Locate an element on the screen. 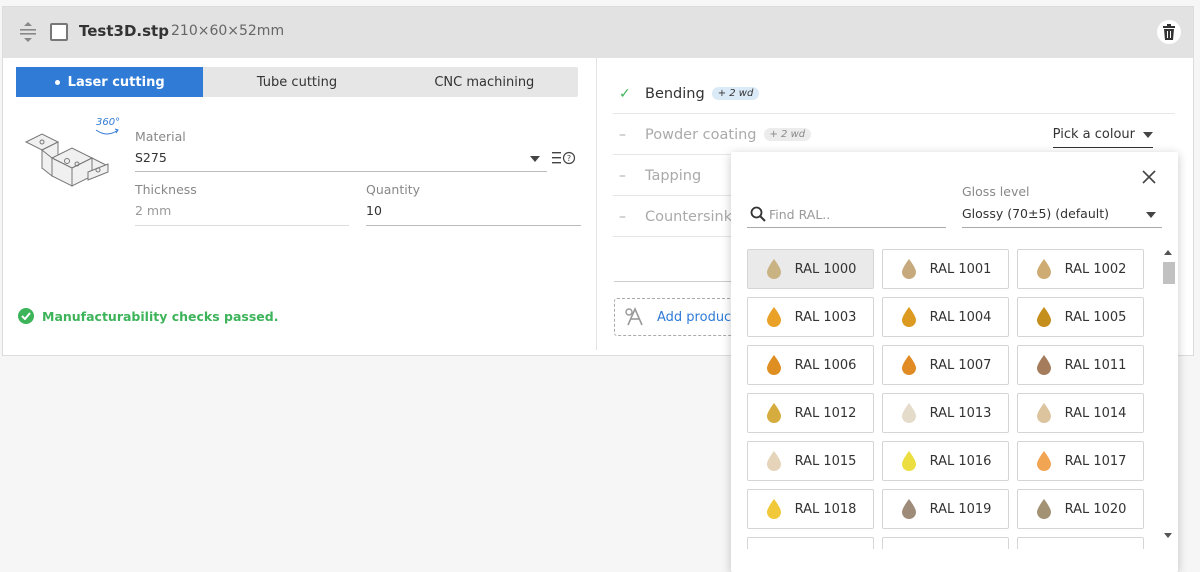  quantity-input: 10 is located at coordinates (374, 210).